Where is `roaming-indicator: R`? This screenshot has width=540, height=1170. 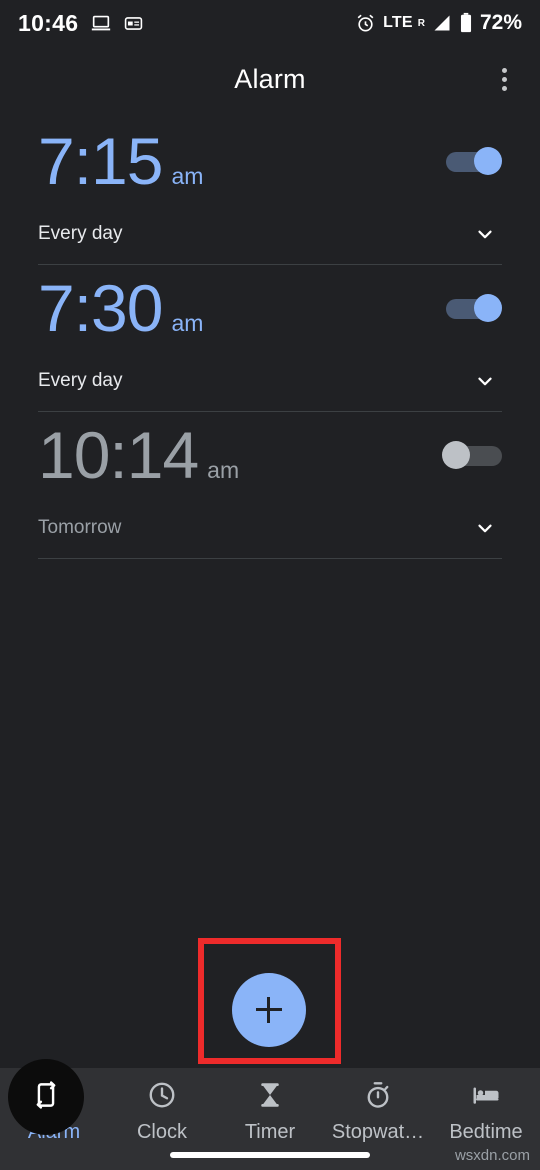
roaming-indicator: R is located at coordinates (421, 23).